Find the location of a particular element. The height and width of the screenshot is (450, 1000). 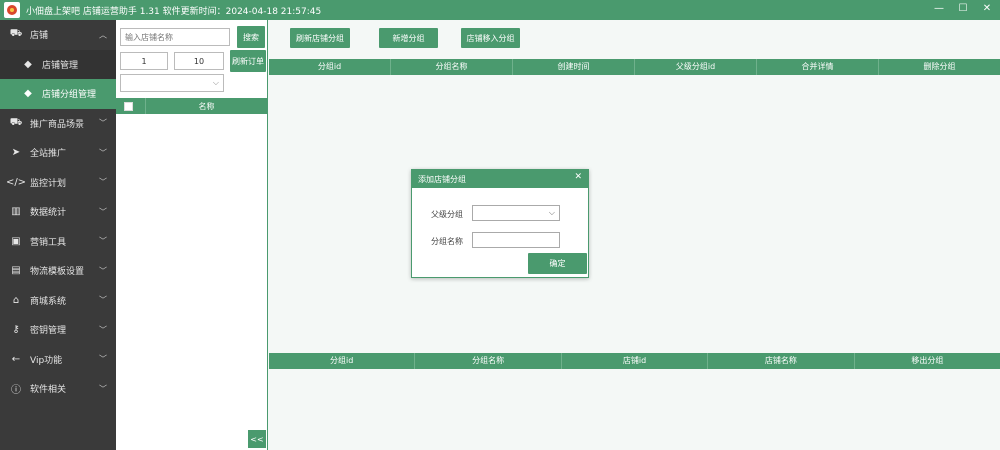

search-button: 搜索 is located at coordinates (251, 37).